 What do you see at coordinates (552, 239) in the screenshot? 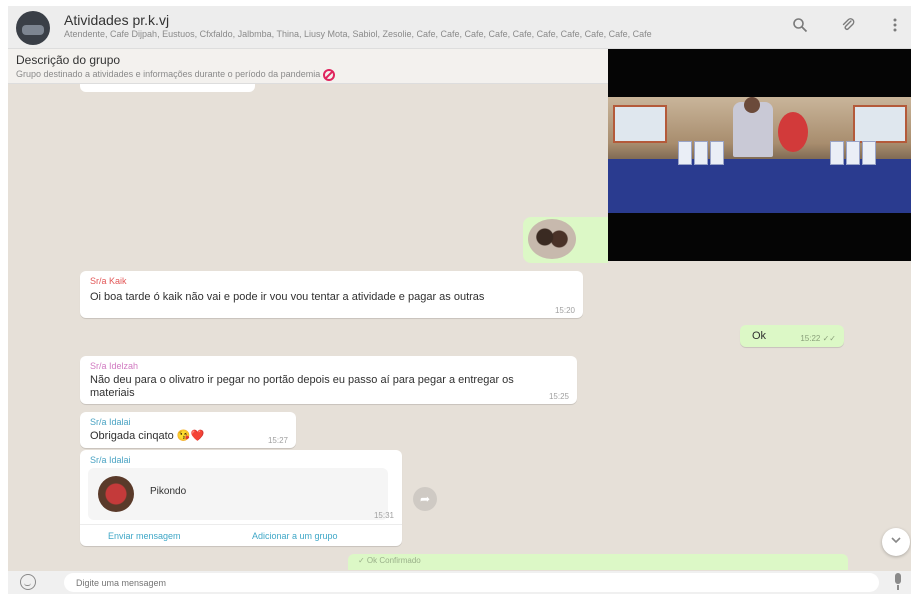
I see `photo-thumbnail` at bounding box center [552, 239].